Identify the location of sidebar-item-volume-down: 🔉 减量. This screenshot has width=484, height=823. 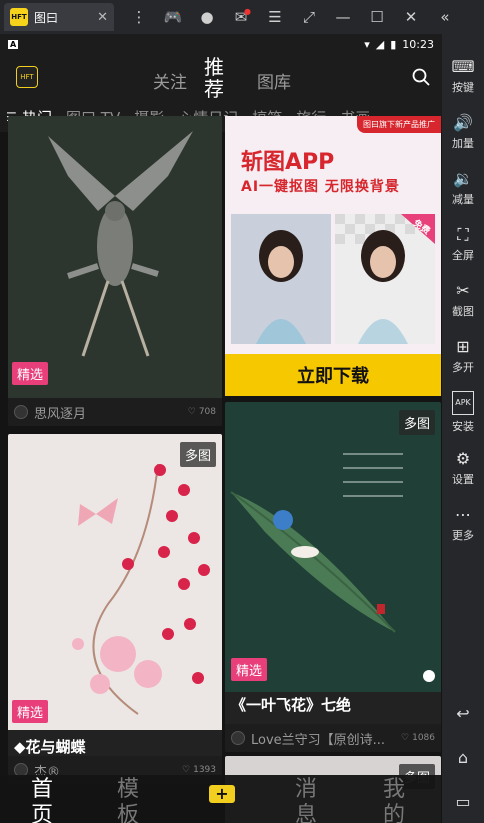
(463, 188).